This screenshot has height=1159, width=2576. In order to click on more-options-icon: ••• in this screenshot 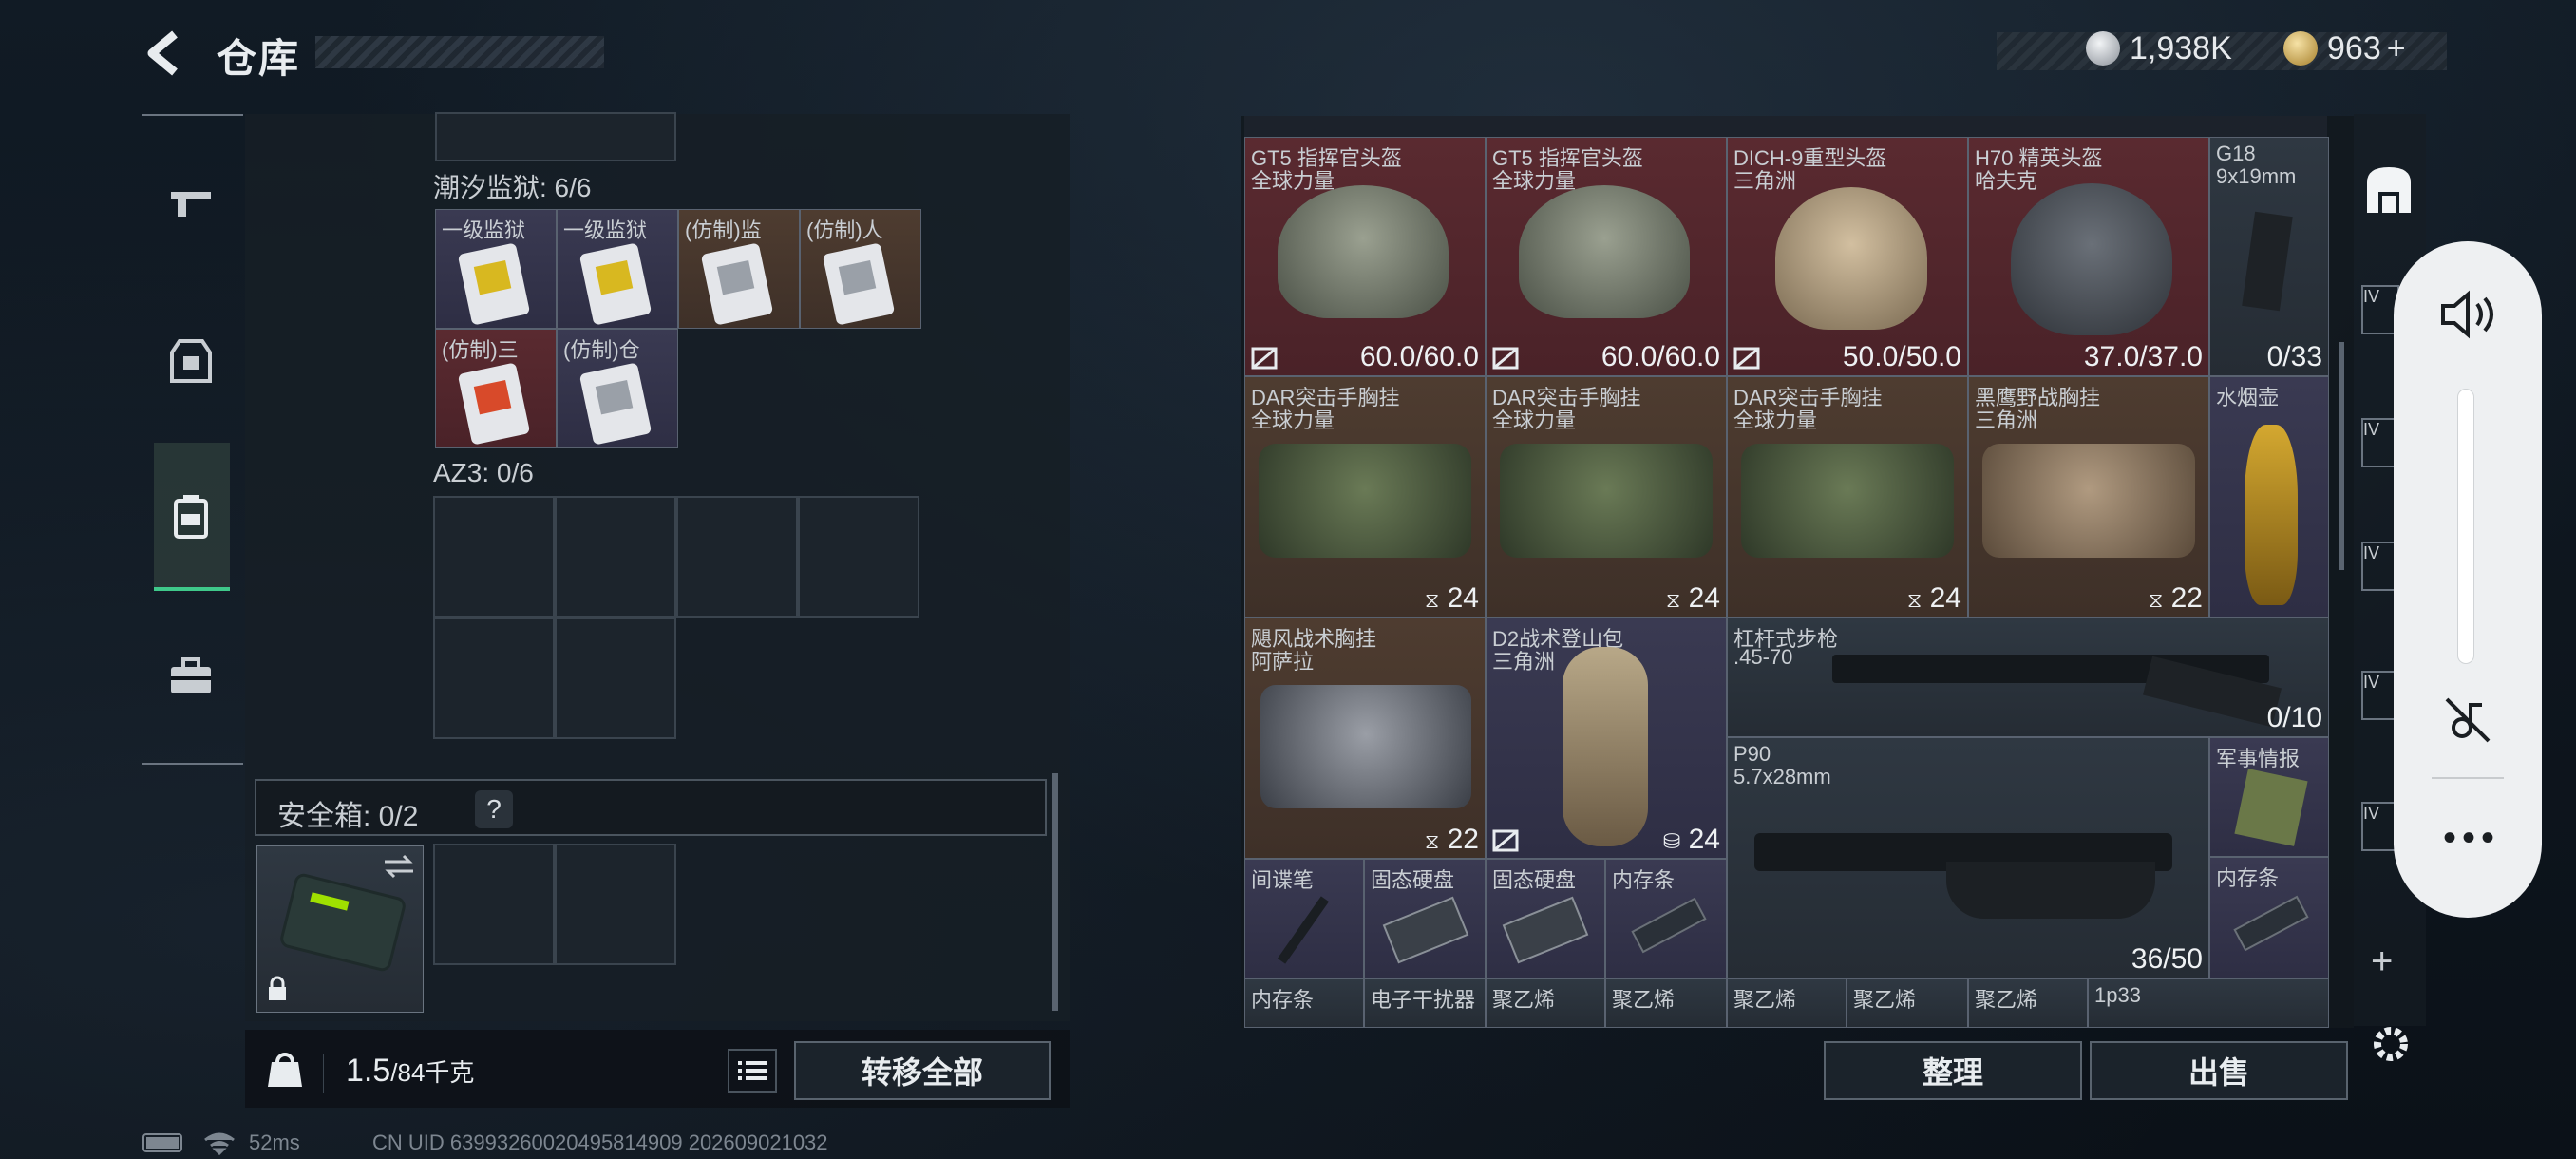, I will do `click(2471, 838)`.